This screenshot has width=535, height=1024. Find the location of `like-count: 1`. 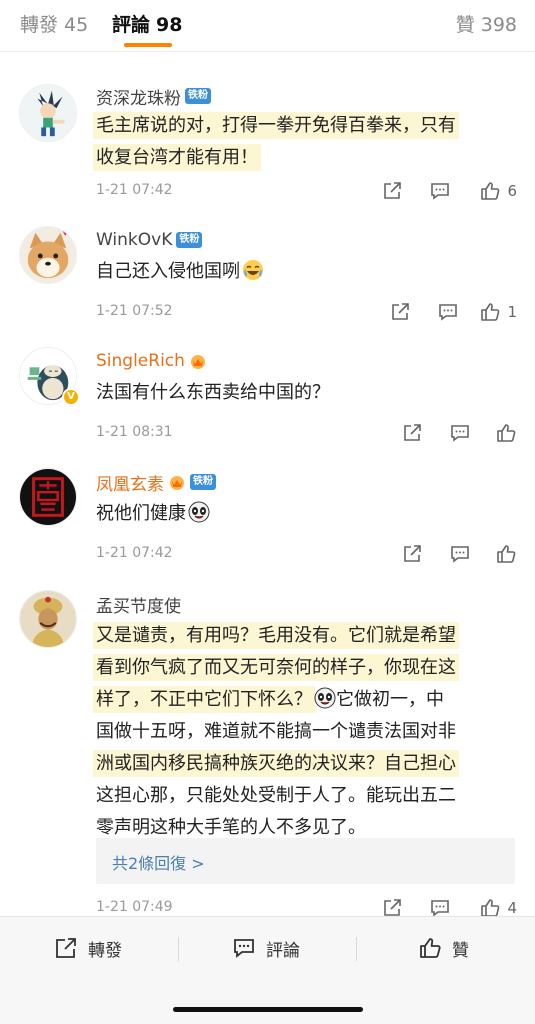

like-count: 1 is located at coordinates (512, 312).